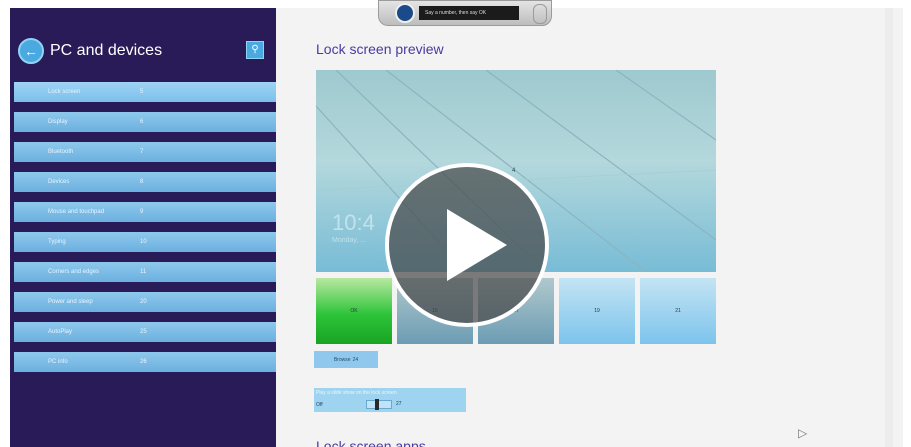 This screenshot has height=447, width=911. Describe the element at coordinates (142, 92) in the screenshot. I see `sidebar-item-number: 5` at that location.